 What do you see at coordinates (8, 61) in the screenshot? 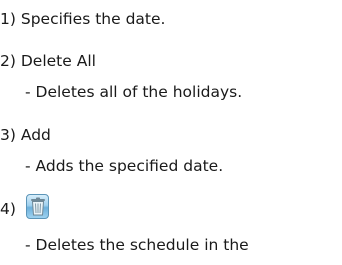
I see `item-number: 2)` at bounding box center [8, 61].